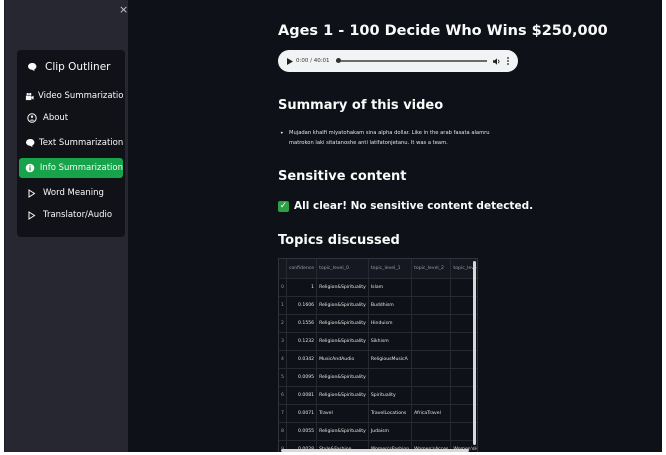 This screenshot has width=666, height=455. What do you see at coordinates (302, 395) in the screenshot?
I see `table-cell: 0.0081` at bounding box center [302, 395].